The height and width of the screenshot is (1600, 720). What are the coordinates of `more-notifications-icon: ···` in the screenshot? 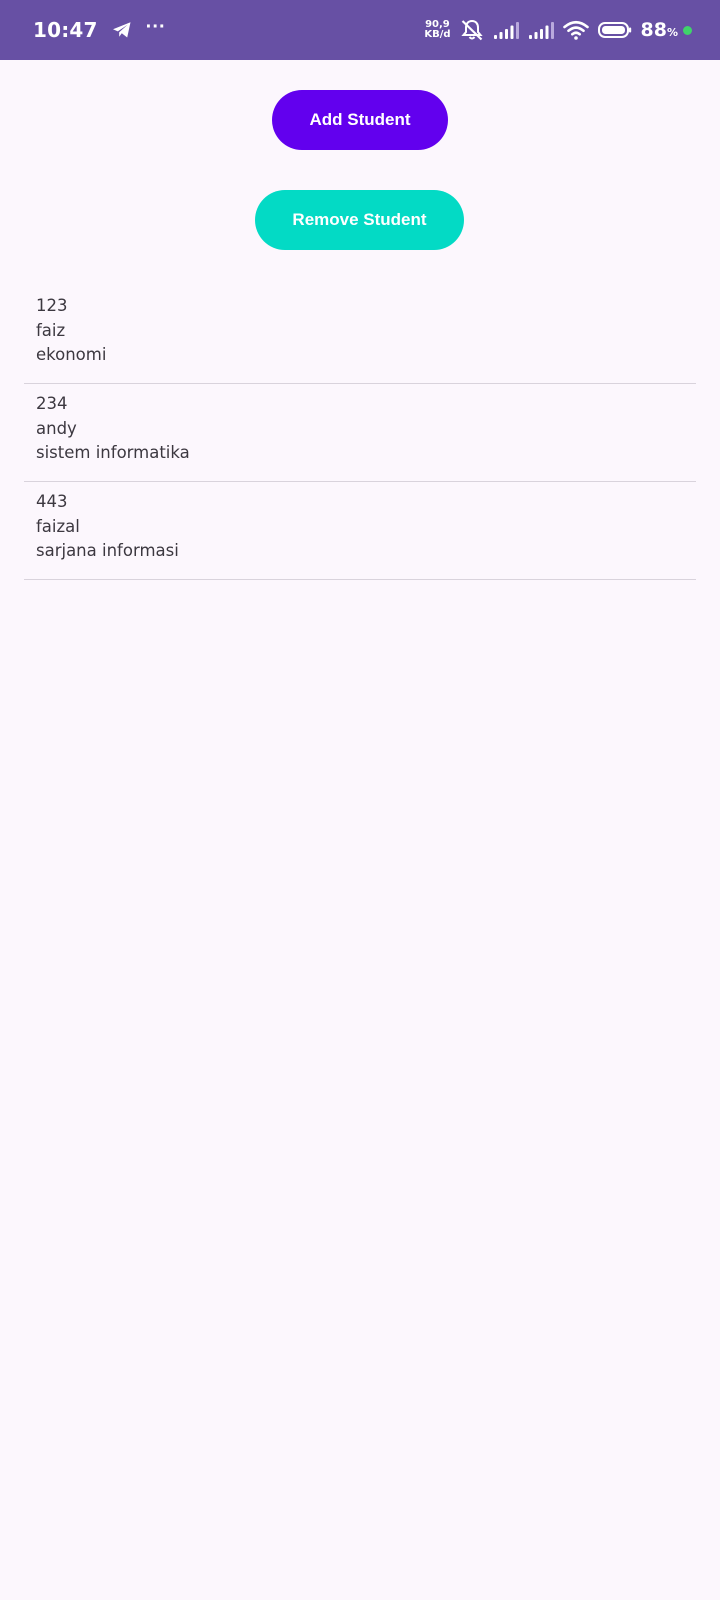 It's located at (155, 26).